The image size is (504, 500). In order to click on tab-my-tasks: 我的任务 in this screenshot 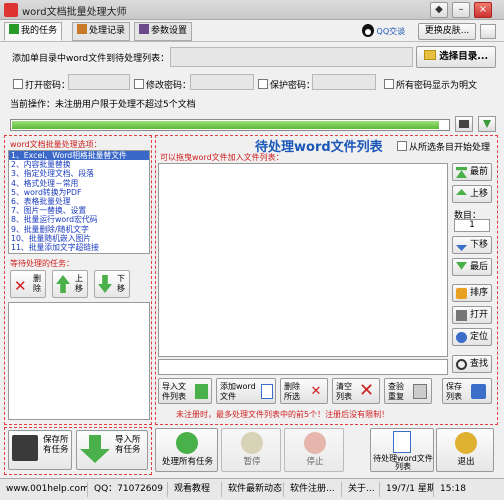, I will do `click(33, 31)`.